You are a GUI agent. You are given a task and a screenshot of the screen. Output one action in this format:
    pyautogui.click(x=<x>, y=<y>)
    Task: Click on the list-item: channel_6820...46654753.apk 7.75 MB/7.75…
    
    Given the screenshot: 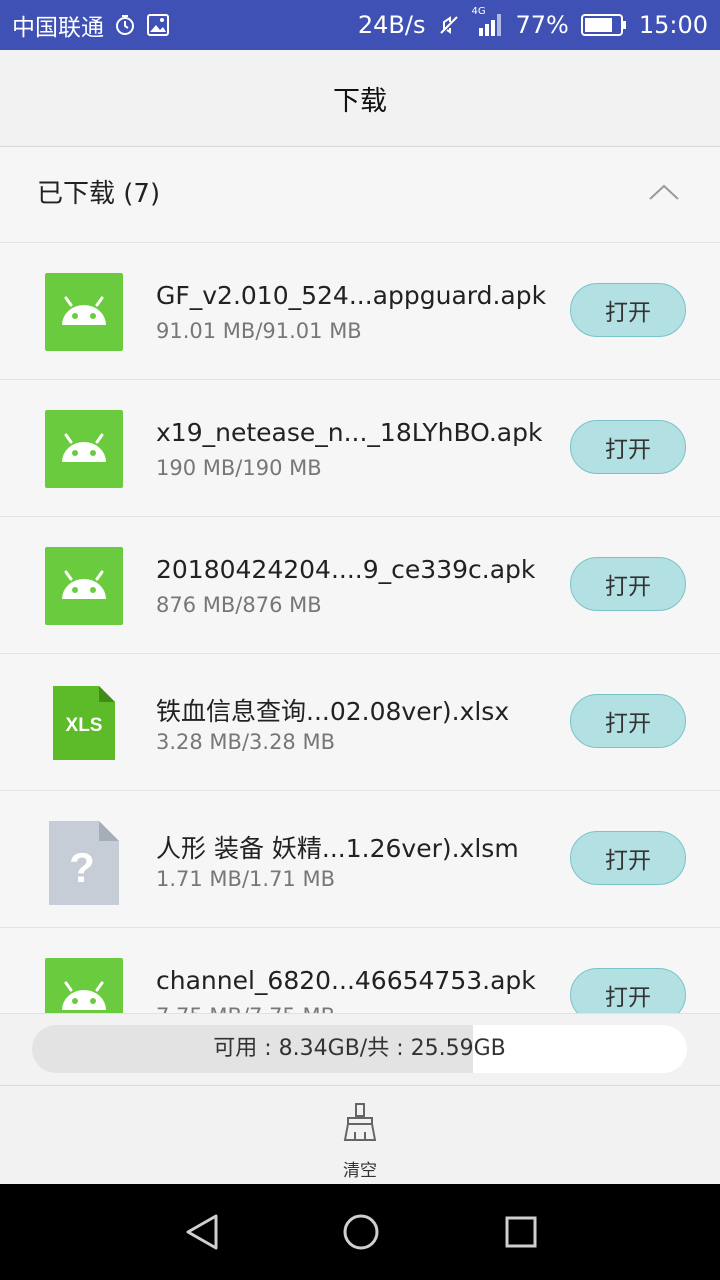 What is the action you would take?
    pyautogui.click(x=360, y=970)
    